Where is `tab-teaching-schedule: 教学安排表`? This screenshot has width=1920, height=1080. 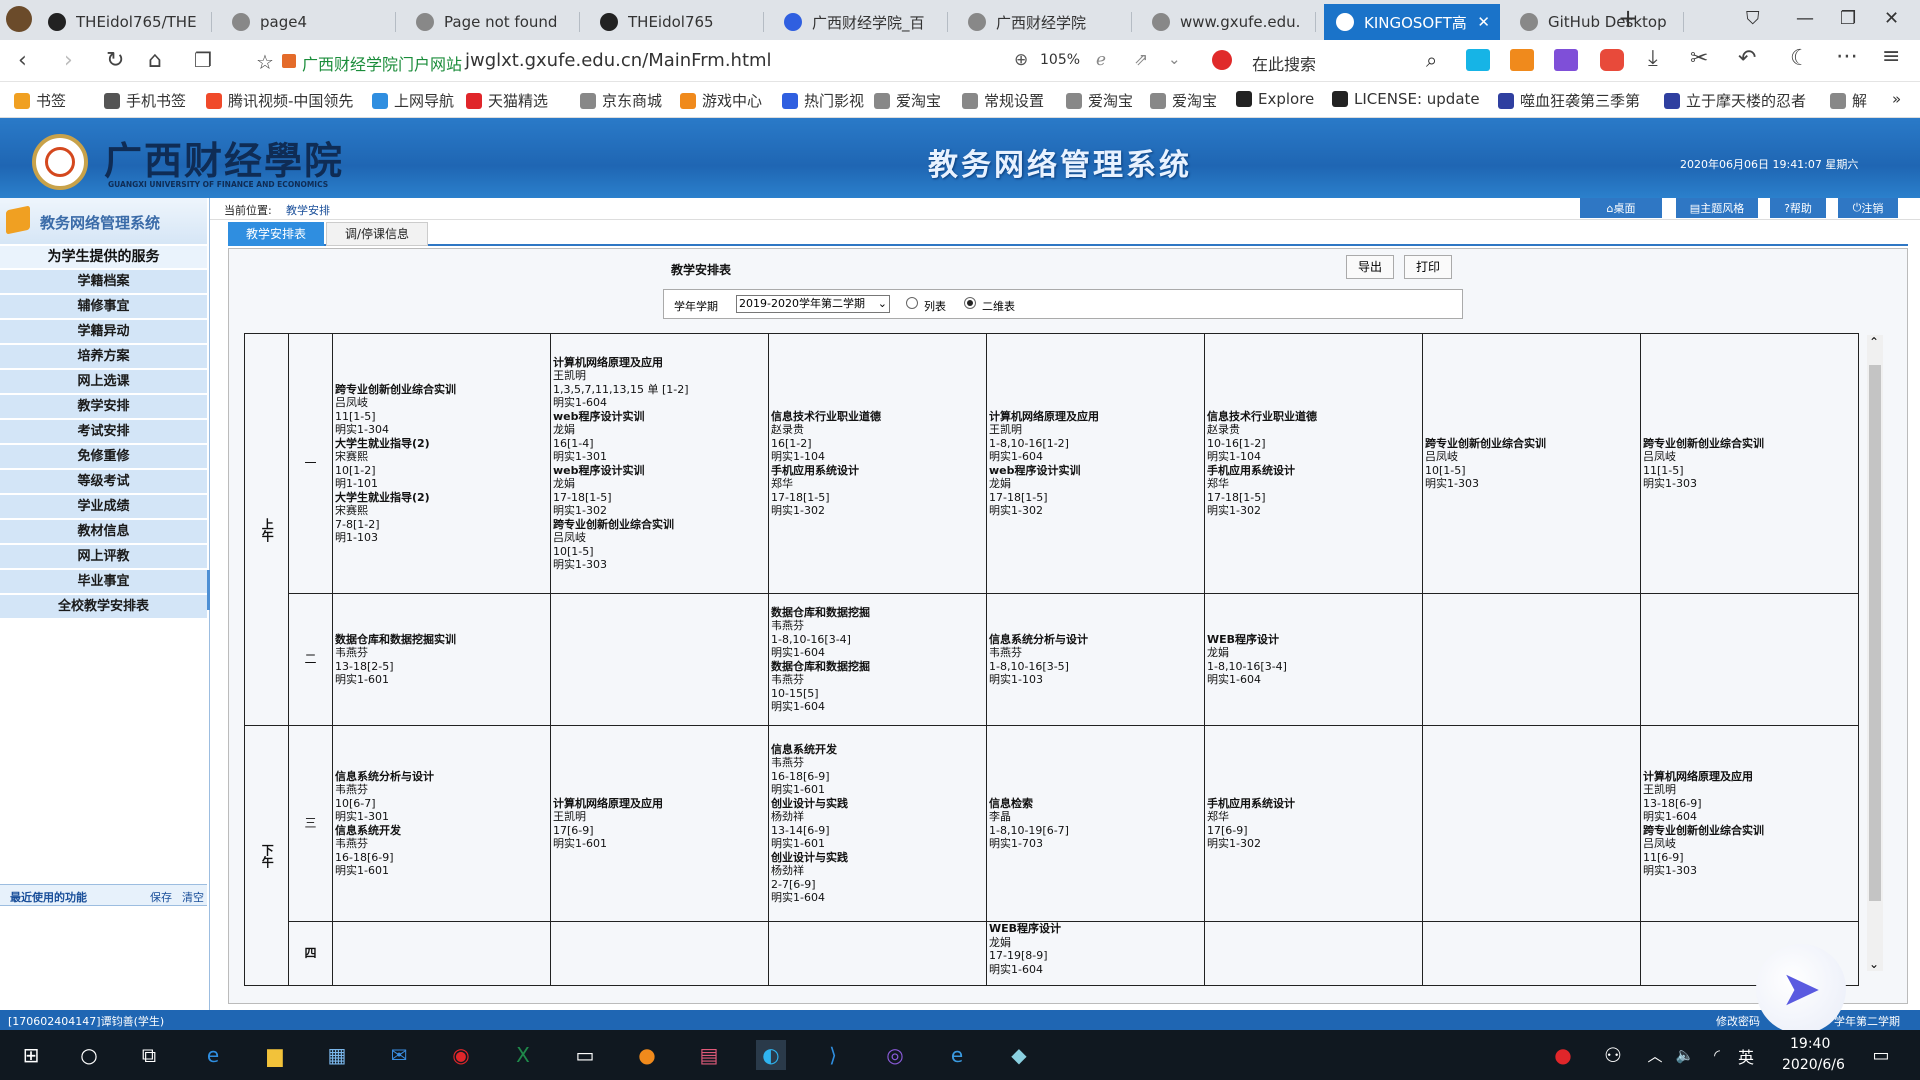
tab-teaching-schedule: 教学安排表 is located at coordinates (276, 234).